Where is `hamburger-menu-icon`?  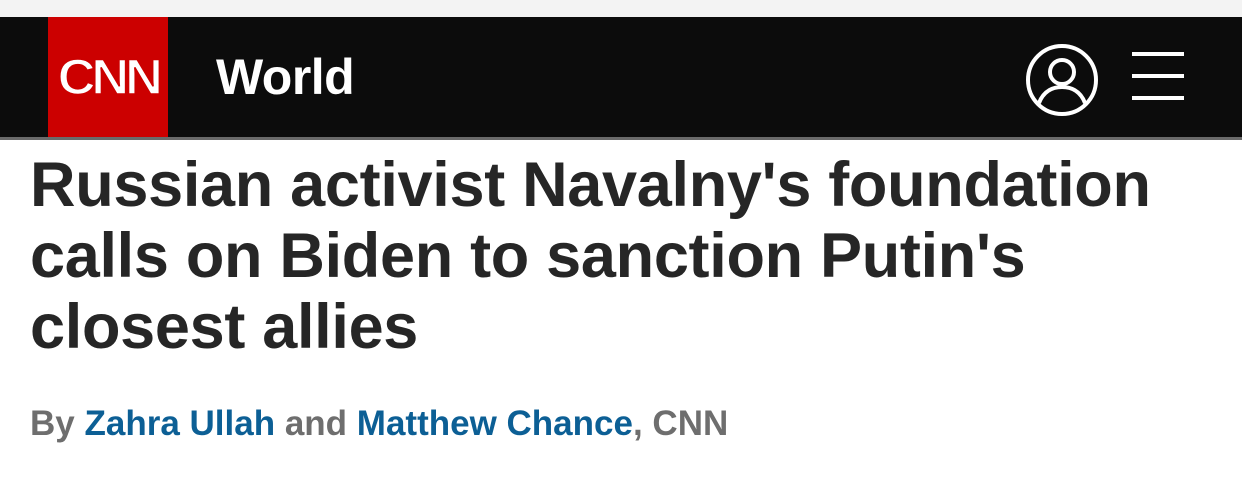
hamburger-menu-icon is located at coordinates (1158, 76).